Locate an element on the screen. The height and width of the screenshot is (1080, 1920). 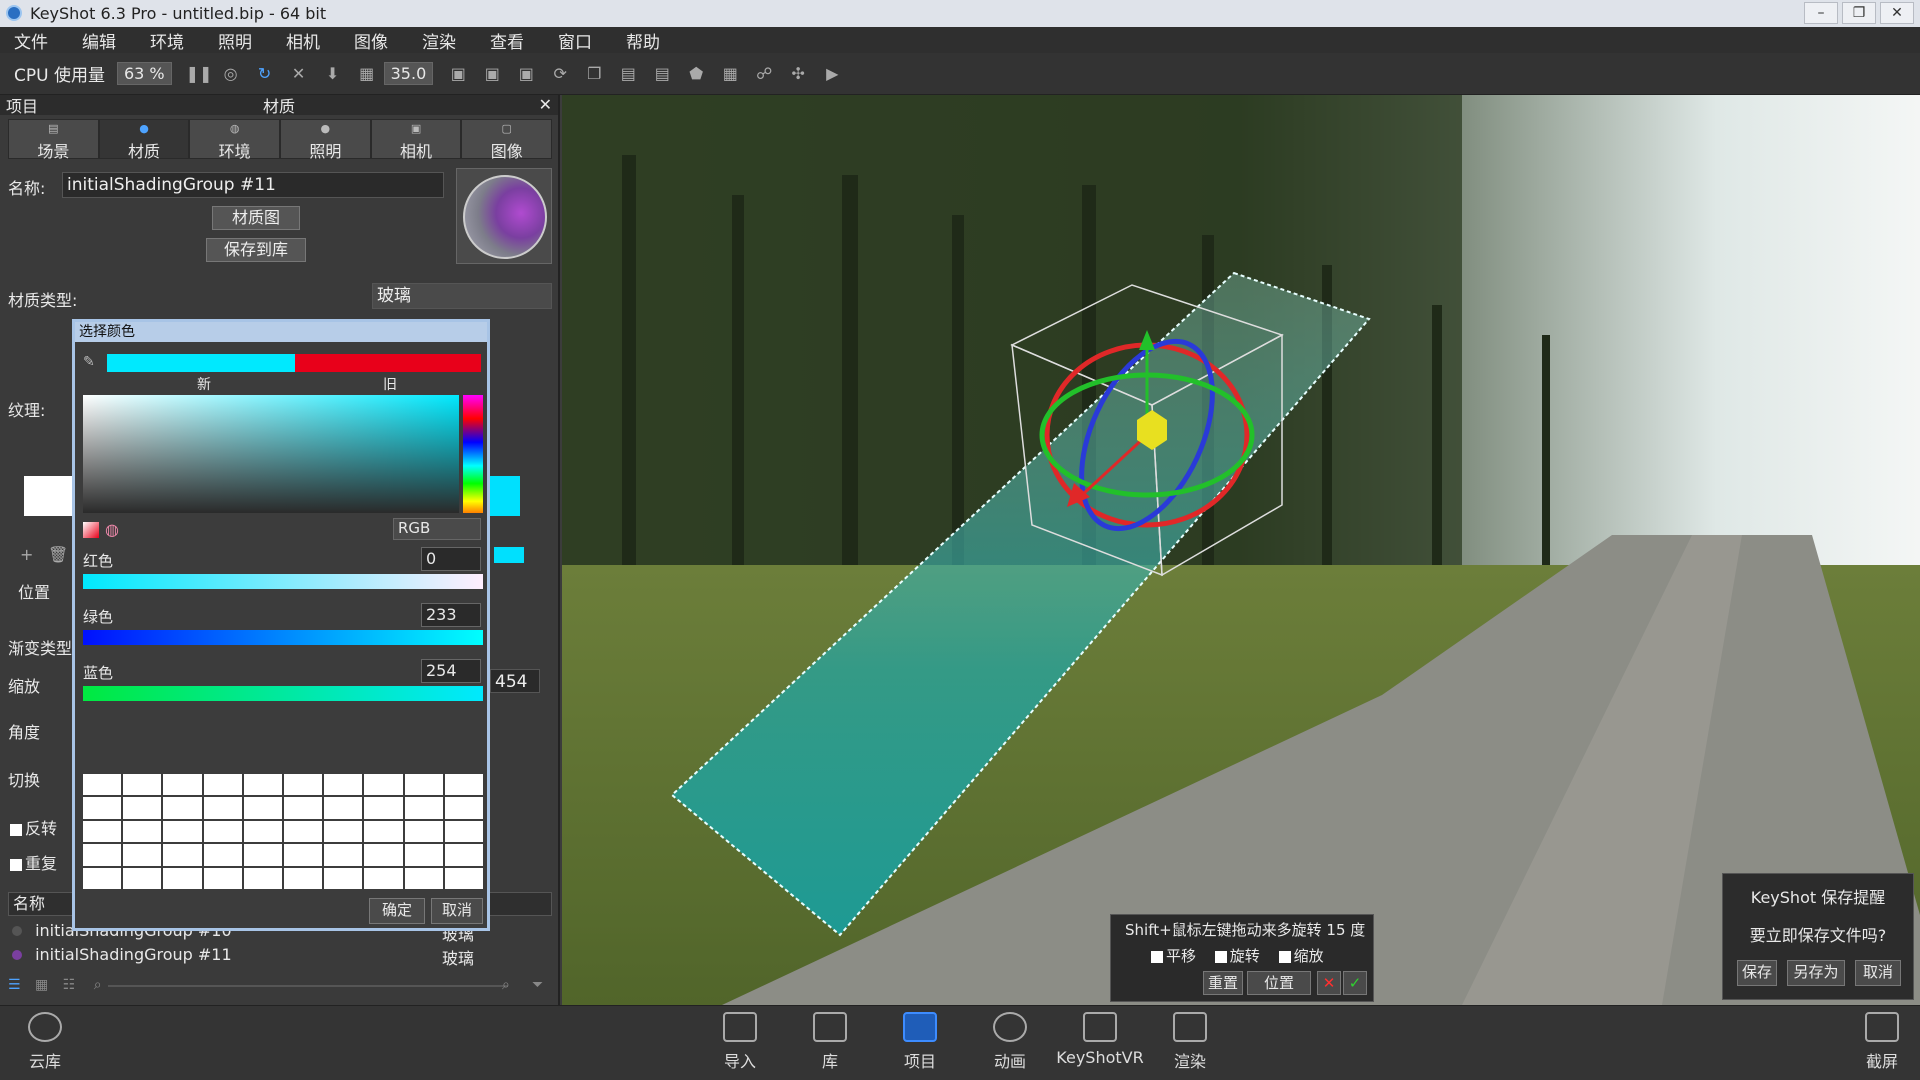
pan-checkbox is located at coordinates (1157, 956).